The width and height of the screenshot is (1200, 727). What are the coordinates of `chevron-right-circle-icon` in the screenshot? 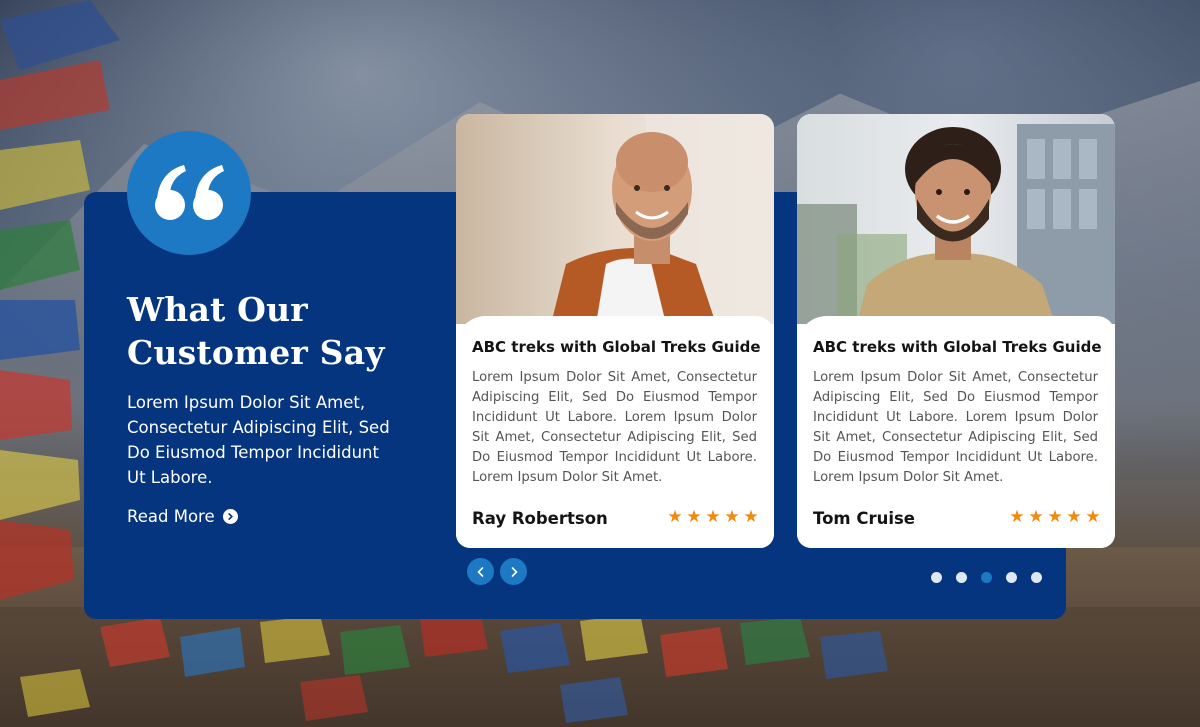 It's located at (230, 516).